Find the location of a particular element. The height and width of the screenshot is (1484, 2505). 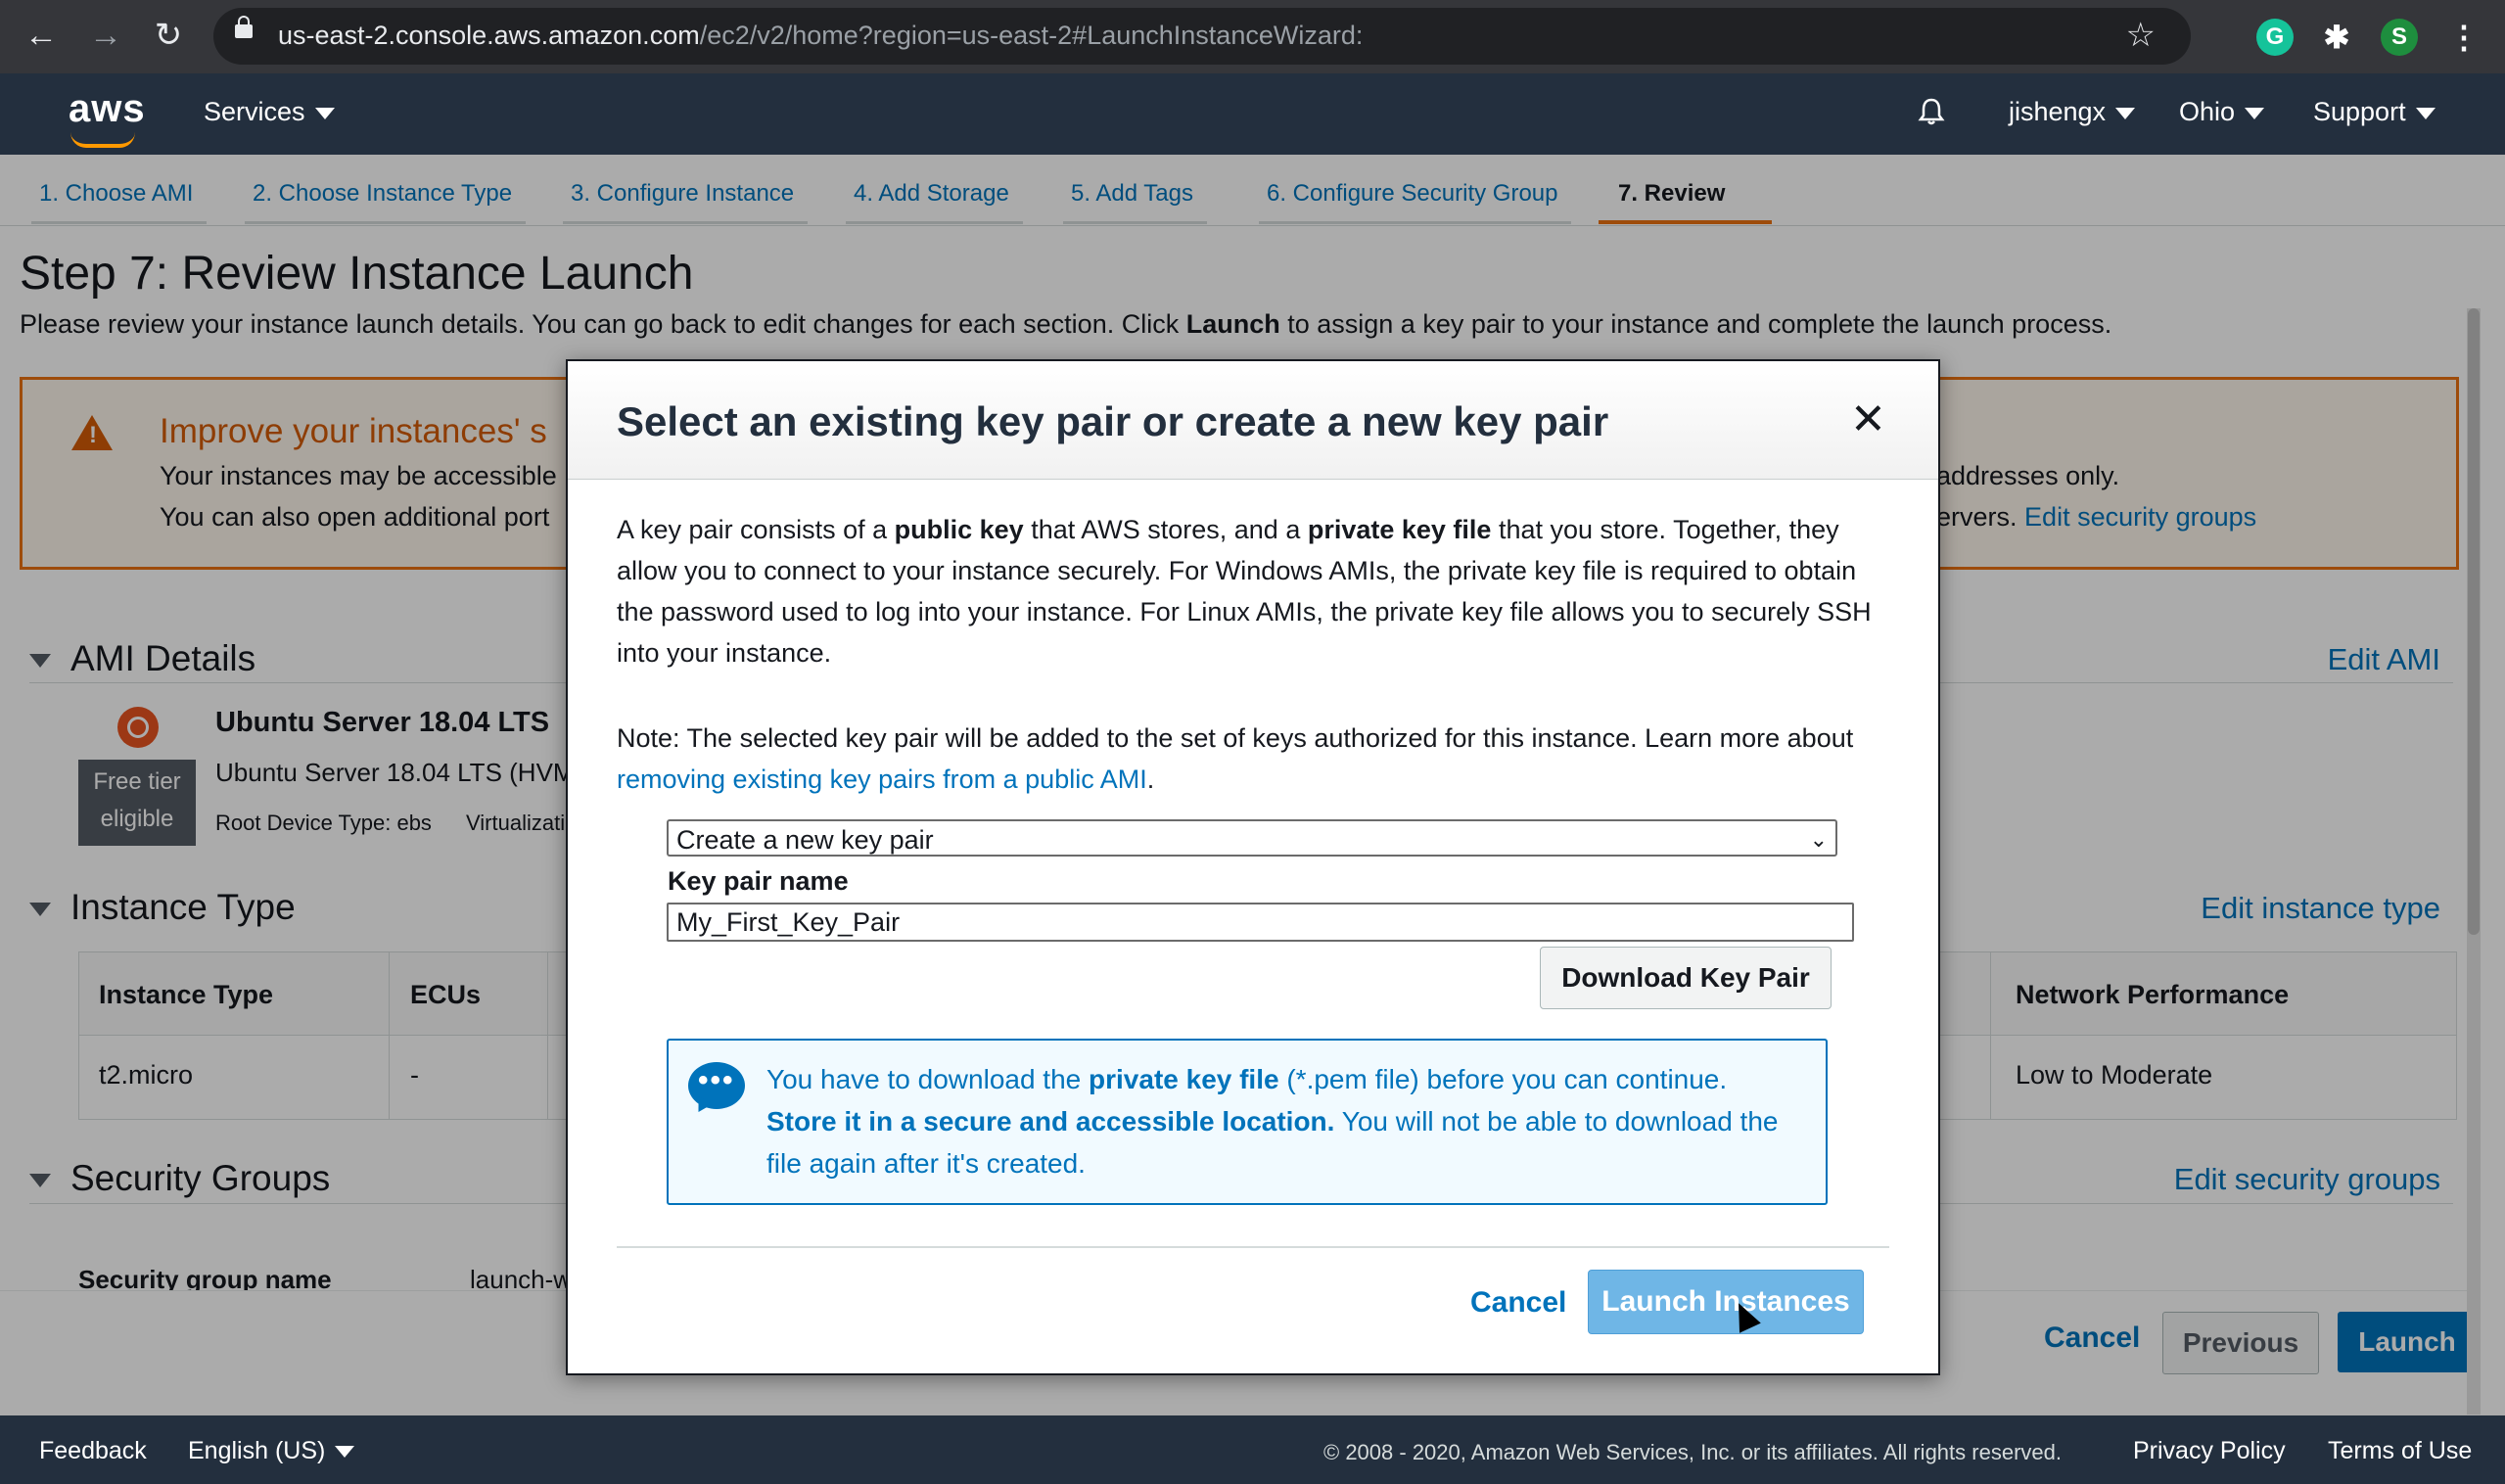

aws-logo-text: aws is located at coordinates (107, 108).